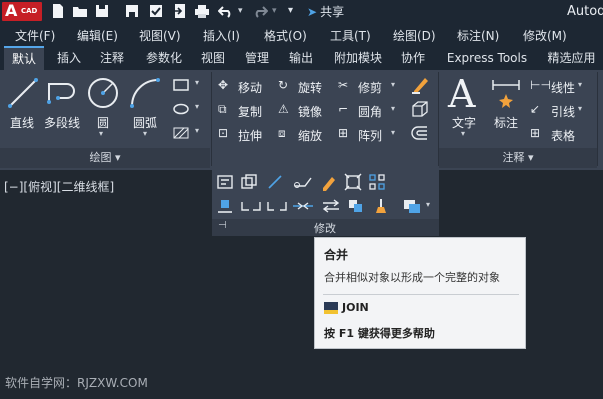 The width and height of the screenshot is (603, 399). What do you see at coordinates (285, 35) in the screenshot?
I see `menu-format: 格式(O)` at bounding box center [285, 35].